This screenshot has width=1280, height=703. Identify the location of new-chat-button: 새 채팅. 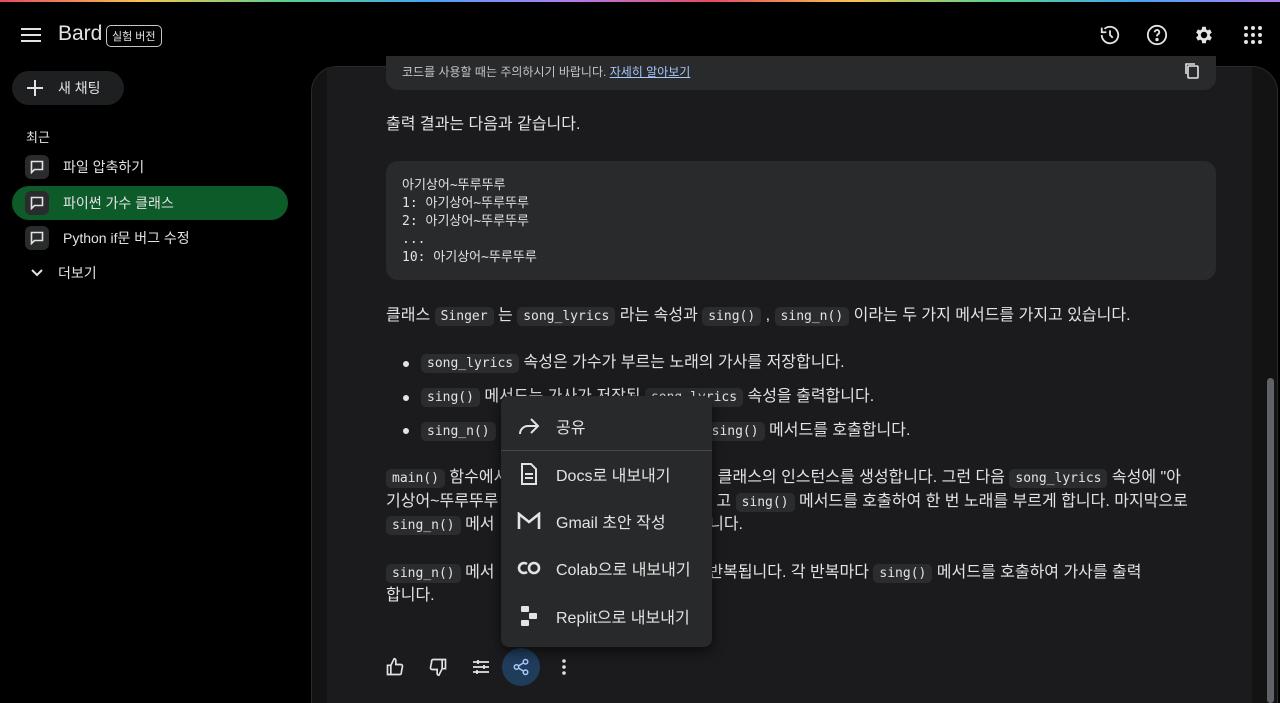
(68, 88).